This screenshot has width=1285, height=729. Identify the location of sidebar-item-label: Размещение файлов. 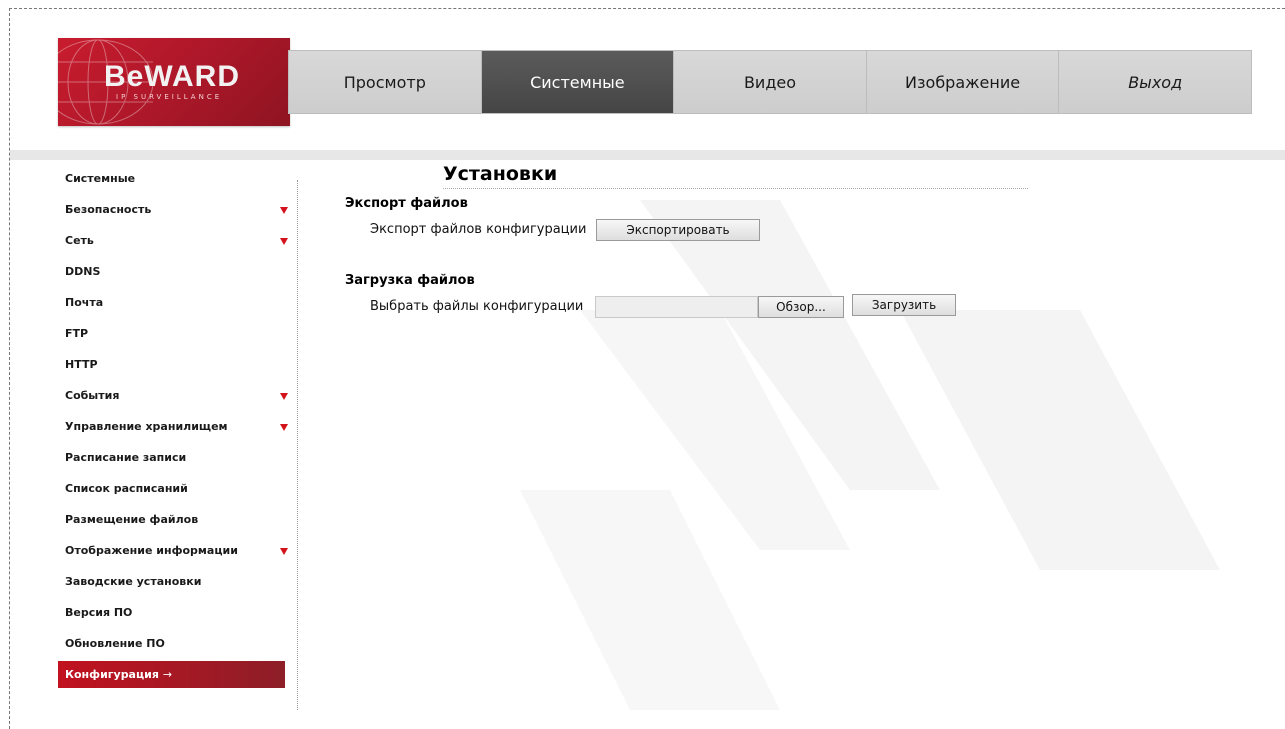
(132, 519).